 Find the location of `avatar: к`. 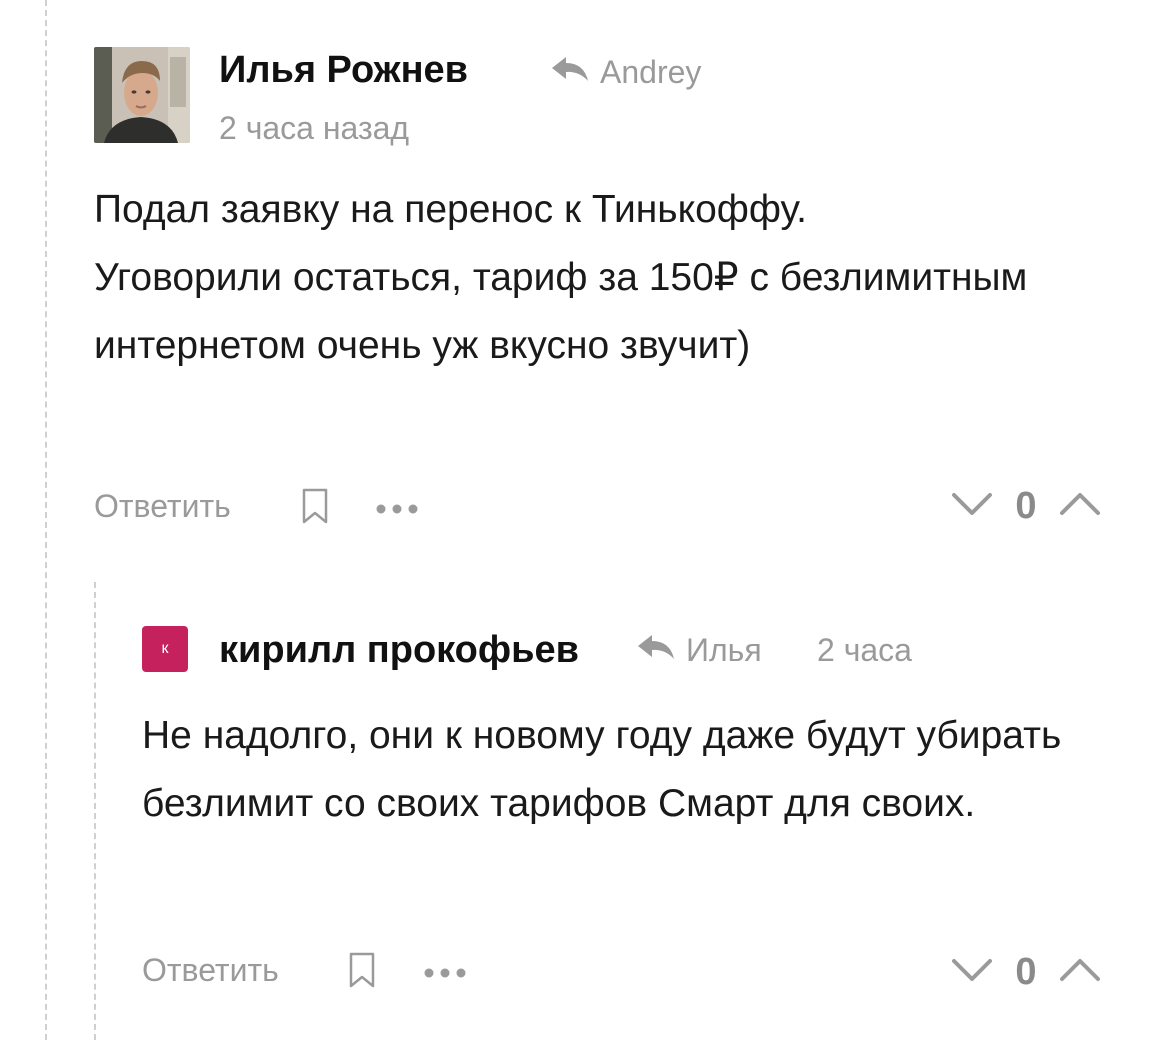

avatar: к is located at coordinates (165, 649).